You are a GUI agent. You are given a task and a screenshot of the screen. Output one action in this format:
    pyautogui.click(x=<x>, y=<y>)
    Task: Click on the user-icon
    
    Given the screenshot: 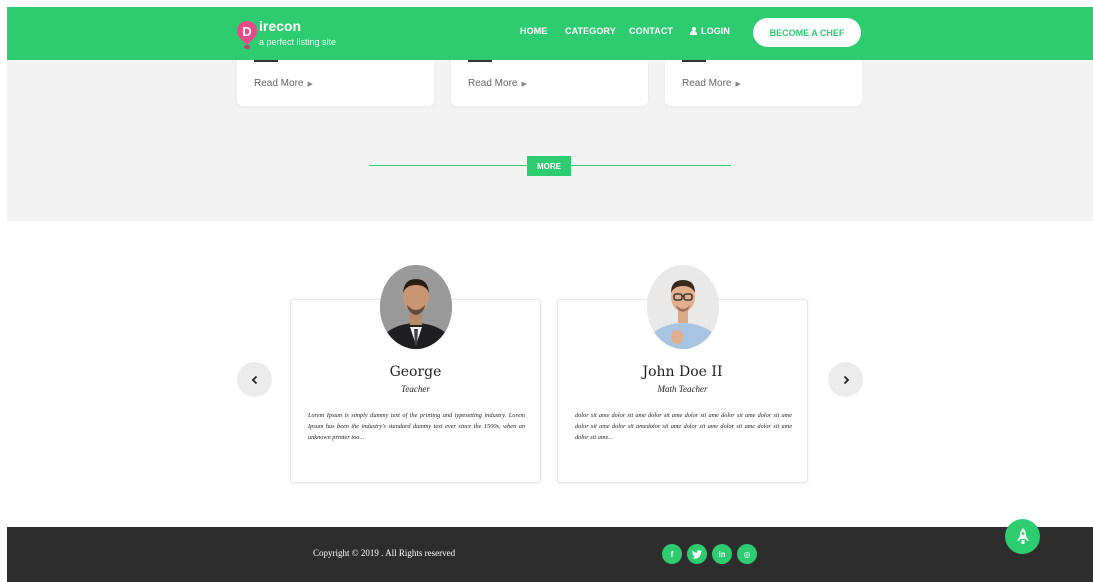 What is the action you would take?
    pyautogui.click(x=693, y=31)
    